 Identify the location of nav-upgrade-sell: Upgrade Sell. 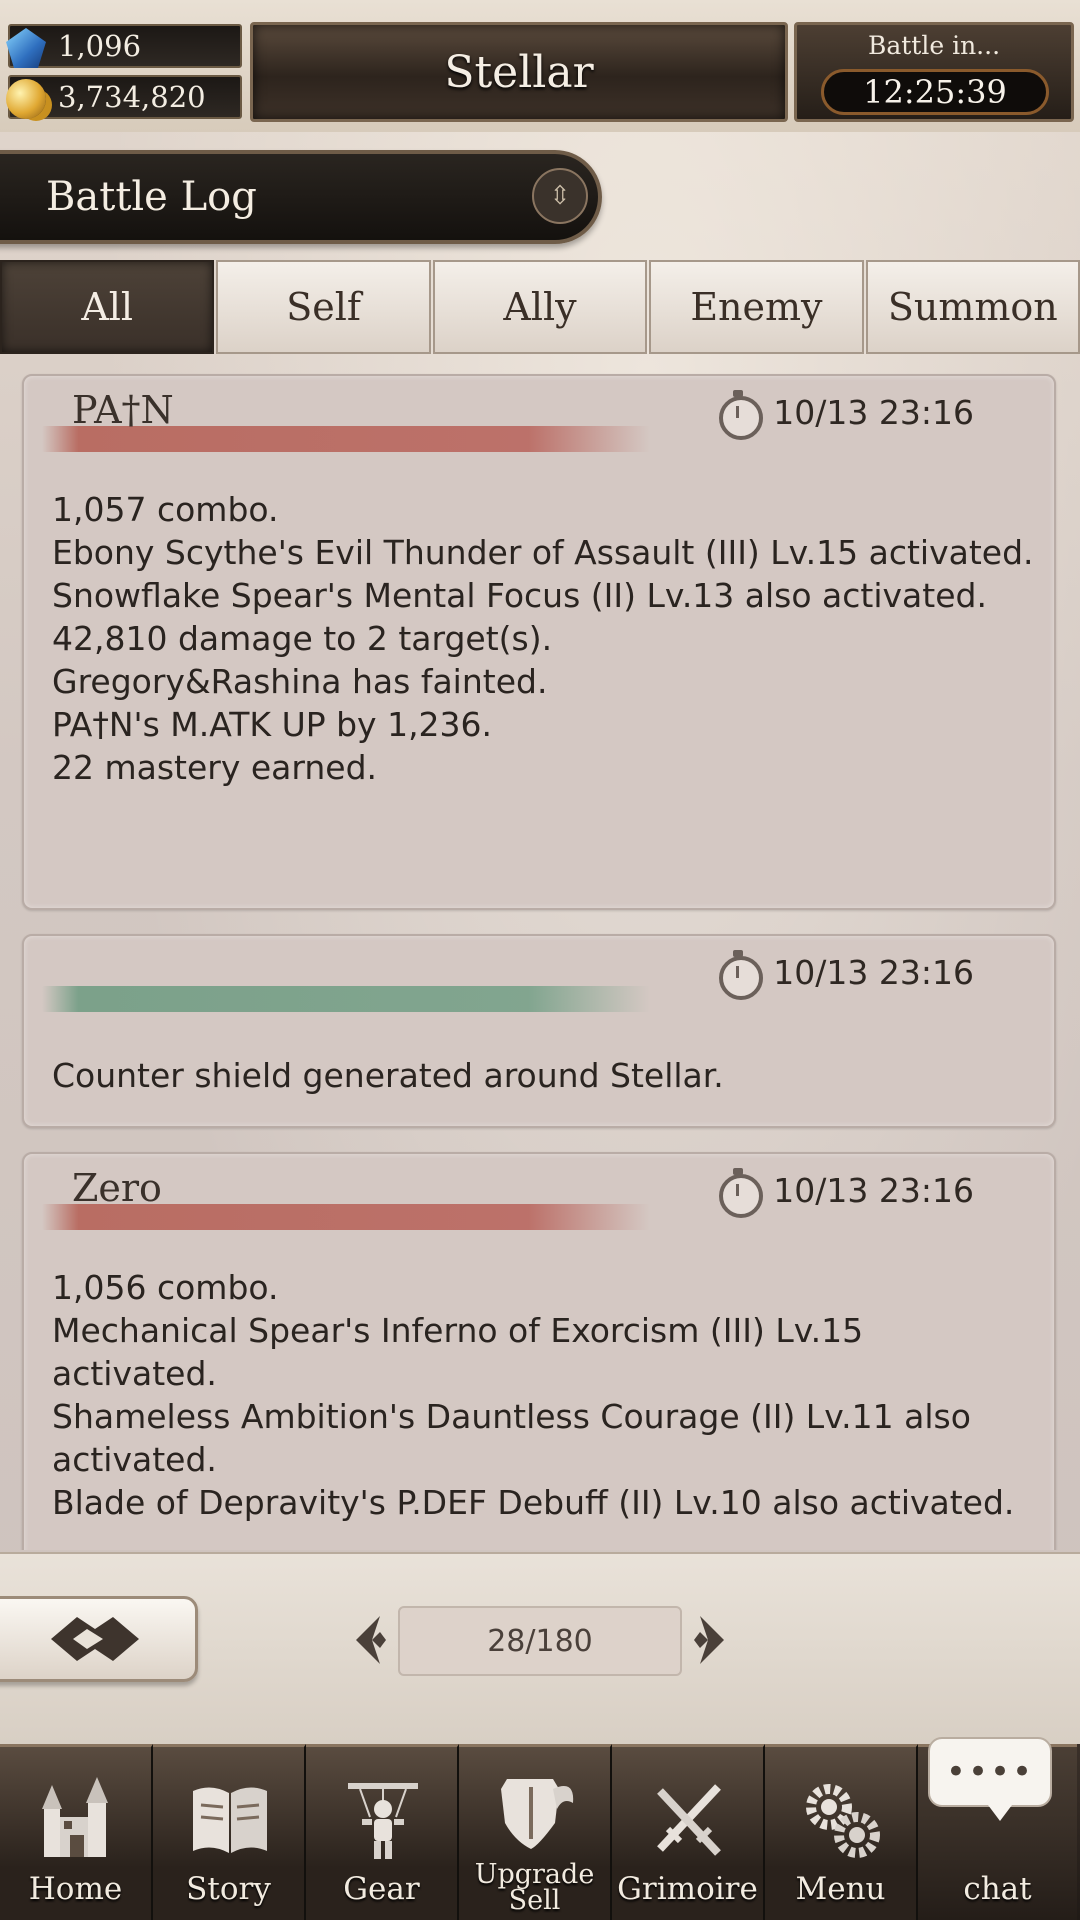
(535, 1832).